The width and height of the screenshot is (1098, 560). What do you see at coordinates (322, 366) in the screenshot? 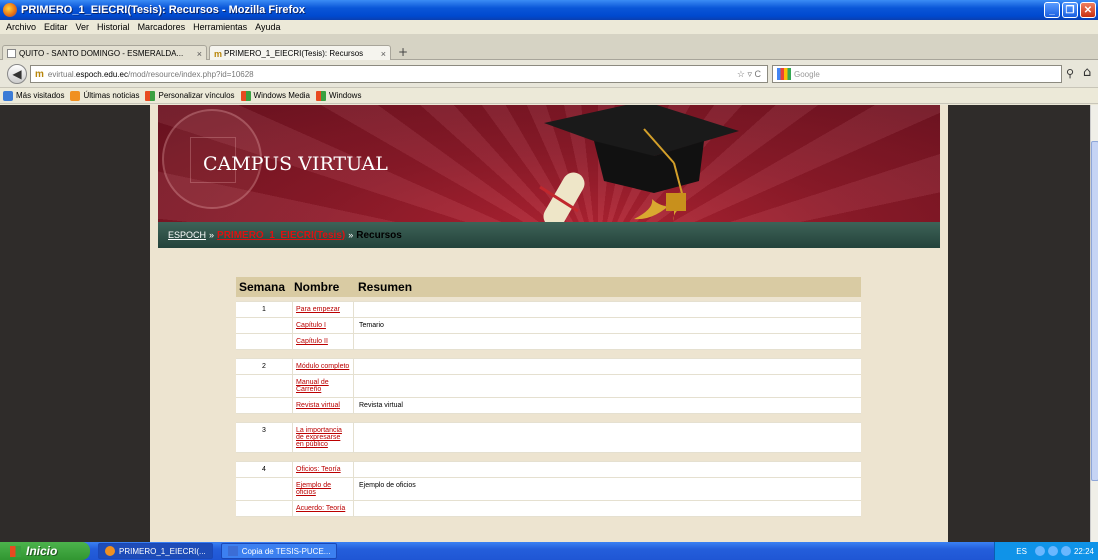
I see `resource-link: Módulo completo` at bounding box center [322, 366].